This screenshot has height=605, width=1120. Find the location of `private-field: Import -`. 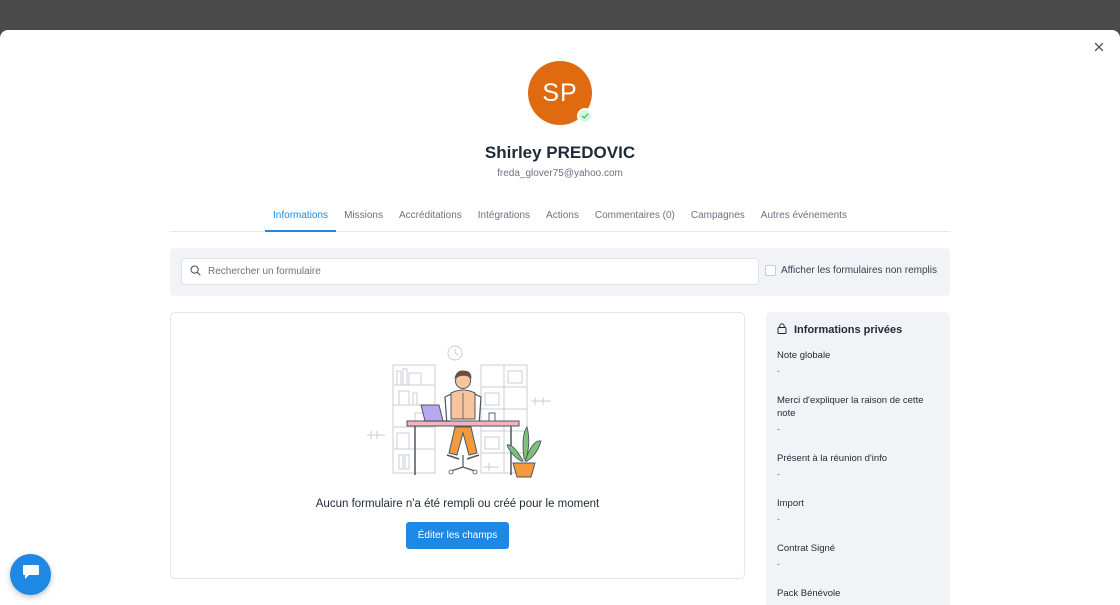

private-field: Import - is located at coordinates (858, 511).